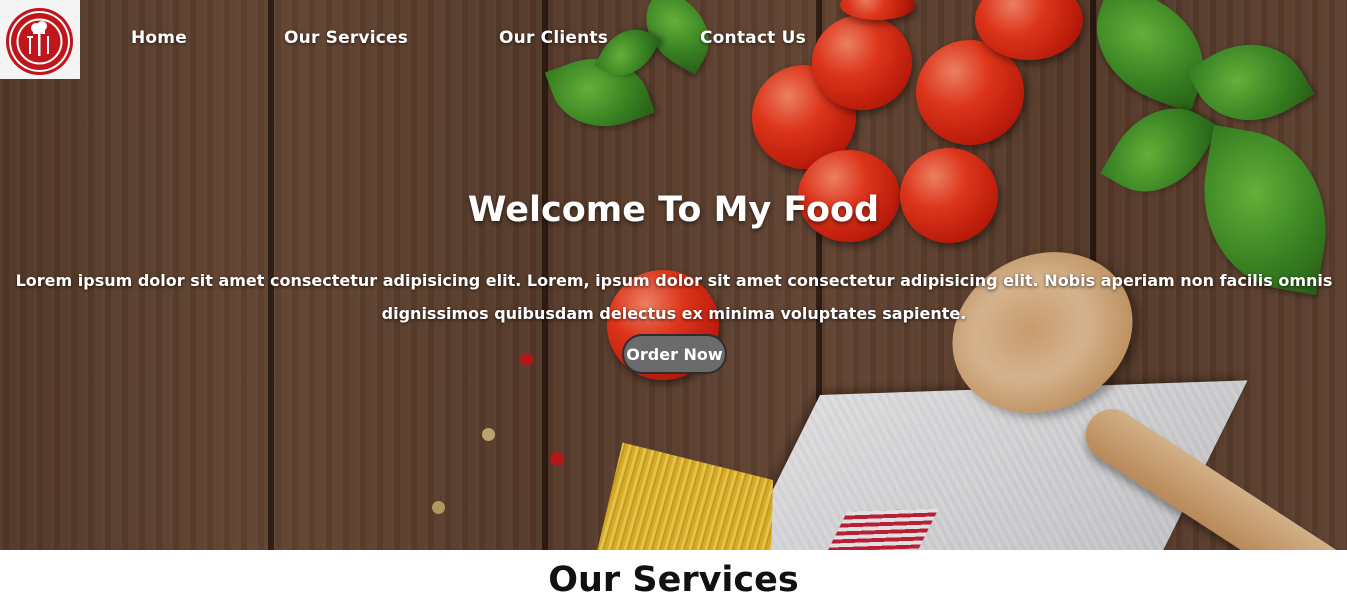 Image resolution: width=1347 pixels, height=612 pixels. I want to click on hero-title: Welcome To My Food, so click(673, 210).